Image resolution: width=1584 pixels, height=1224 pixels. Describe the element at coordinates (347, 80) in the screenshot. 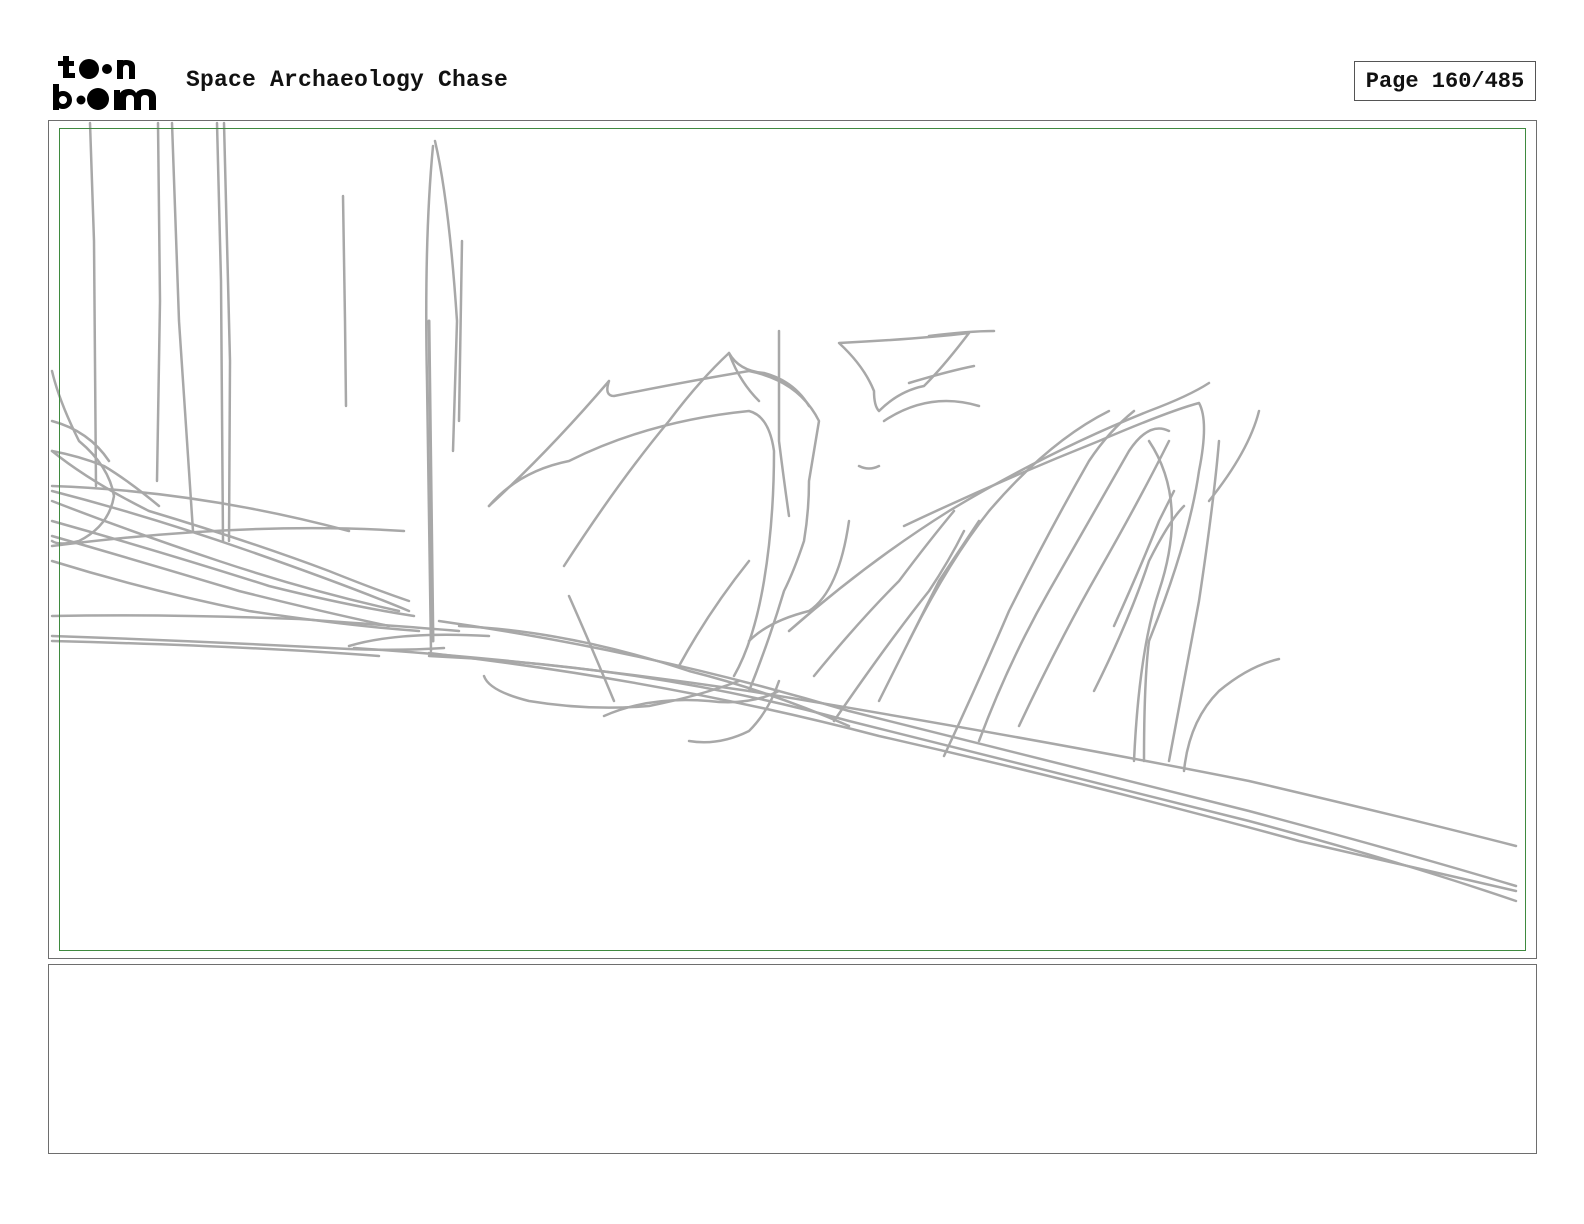

I see `project-title: Space Archaeology Chase` at that location.